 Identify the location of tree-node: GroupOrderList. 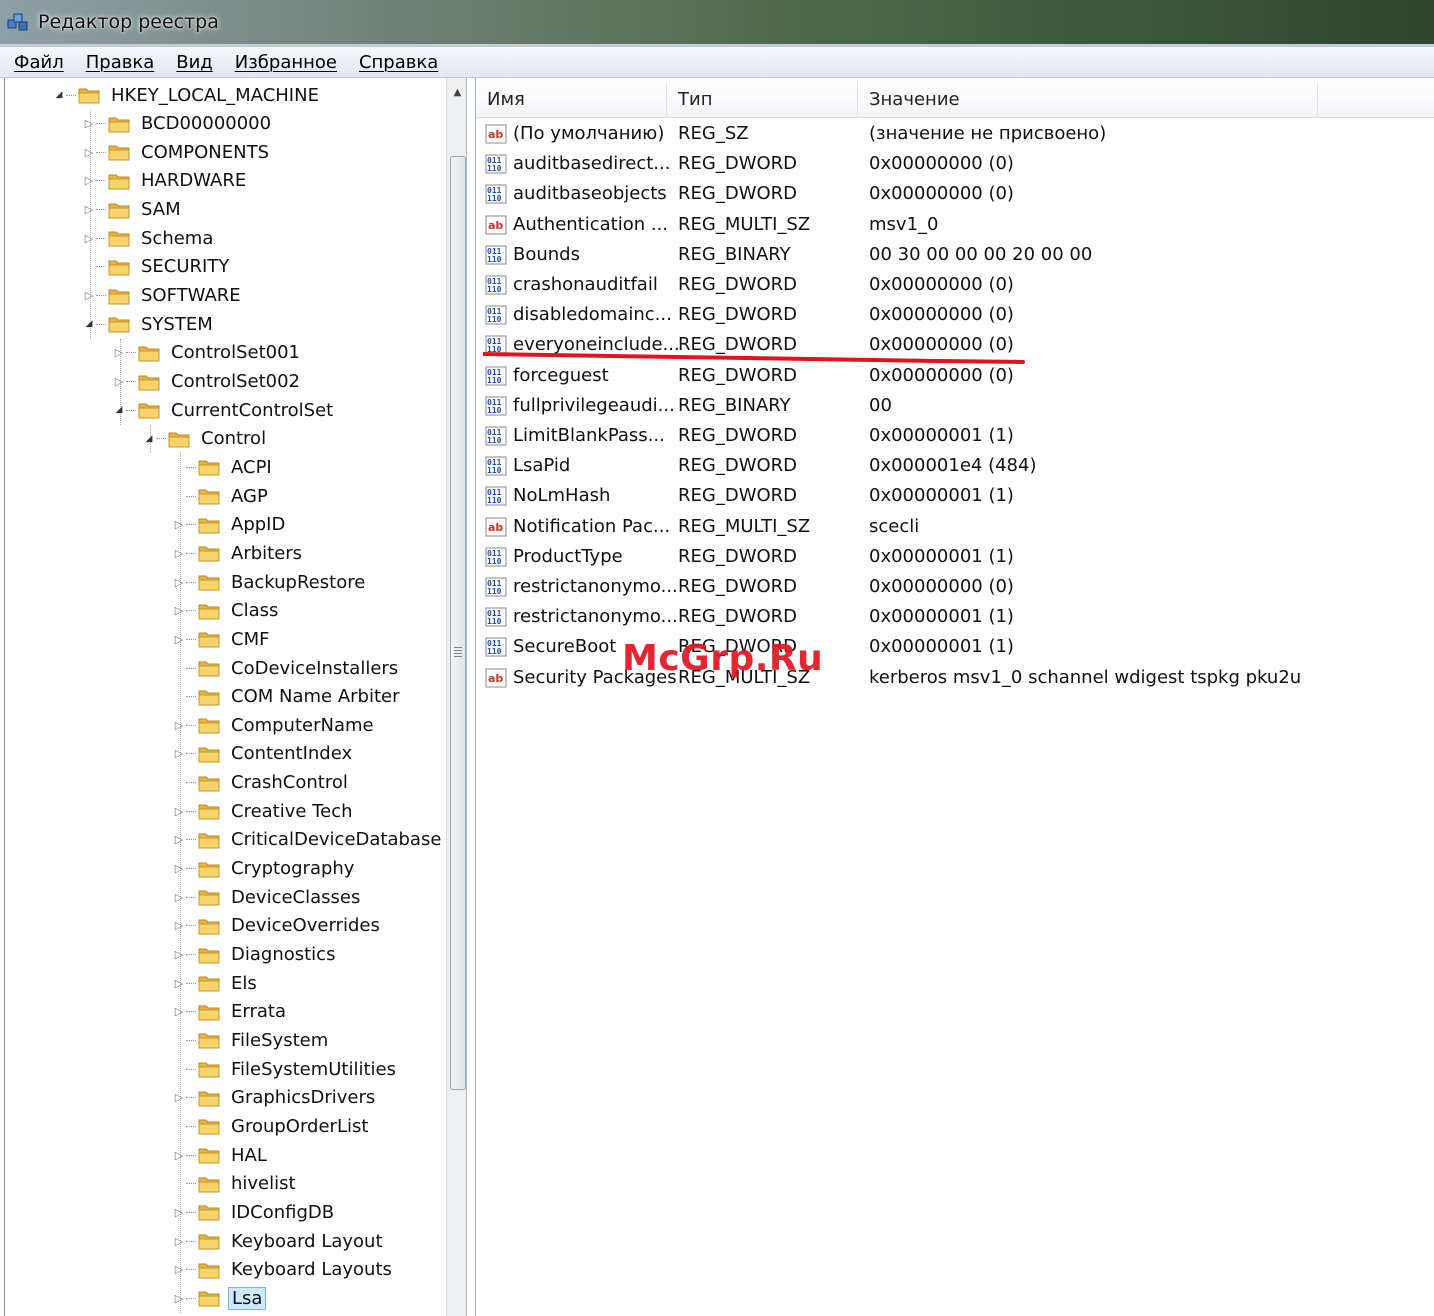
(271, 1126).